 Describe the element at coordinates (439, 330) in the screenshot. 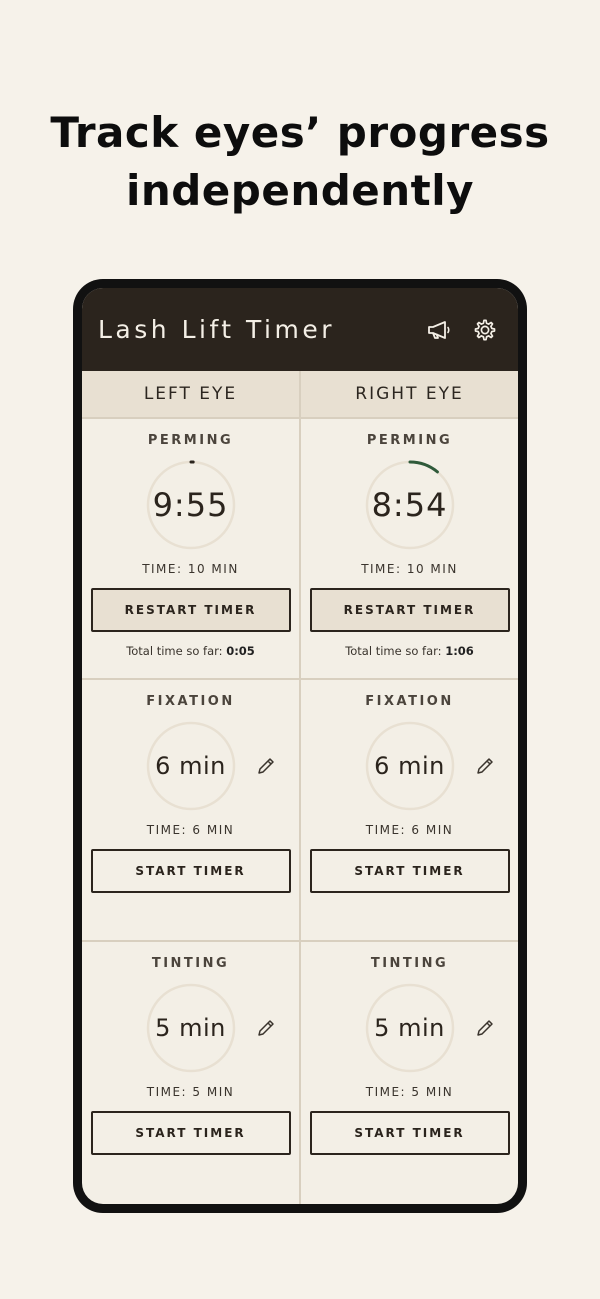

I see `megaphone-icon` at that location.